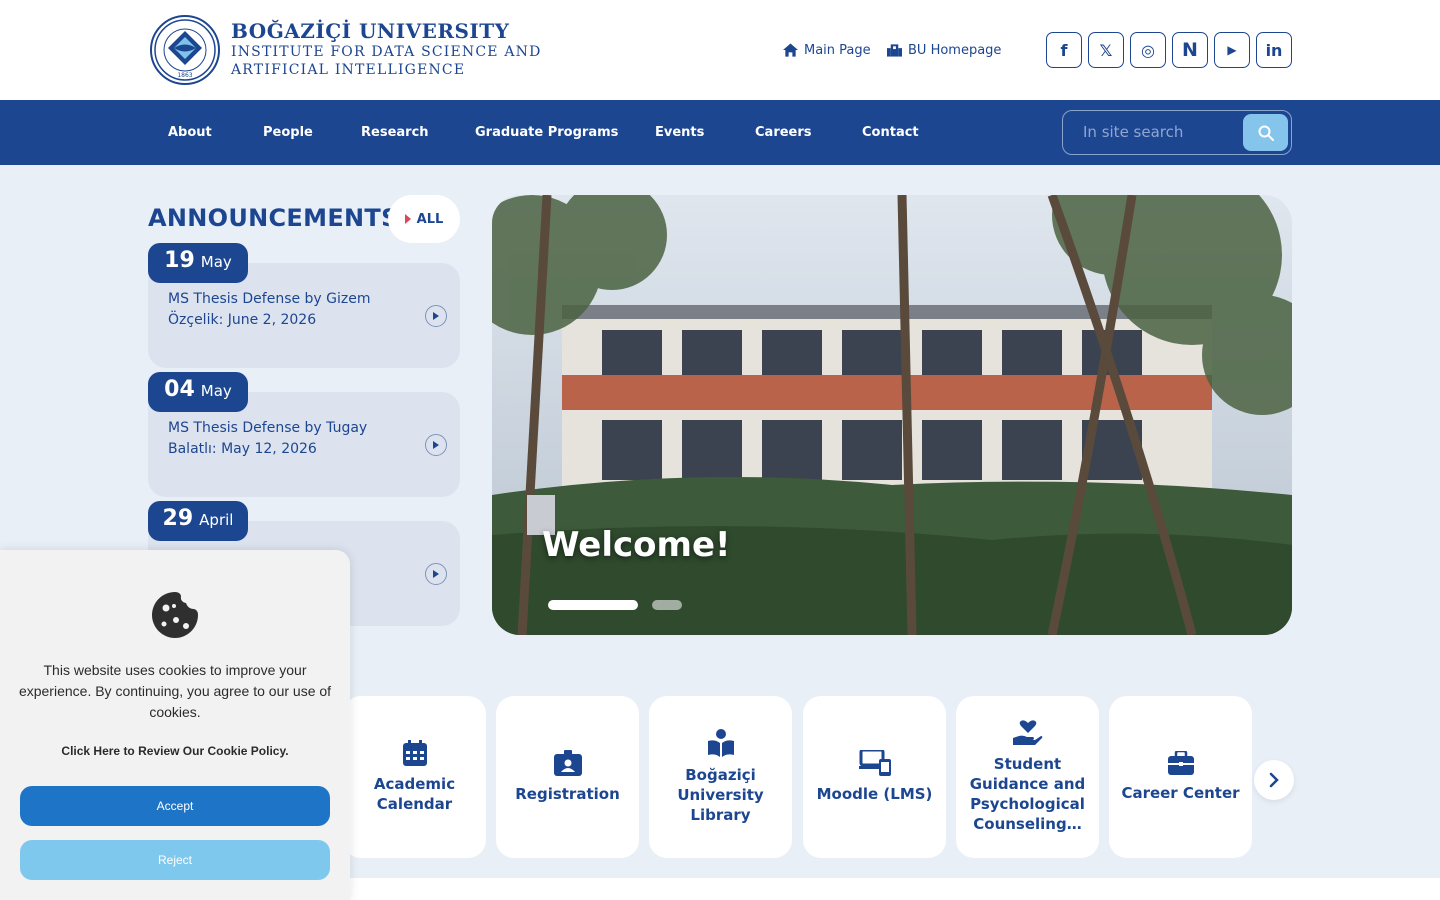  I want to click on quick-link-moodle: Moodle (LMS), so click(874, 777).